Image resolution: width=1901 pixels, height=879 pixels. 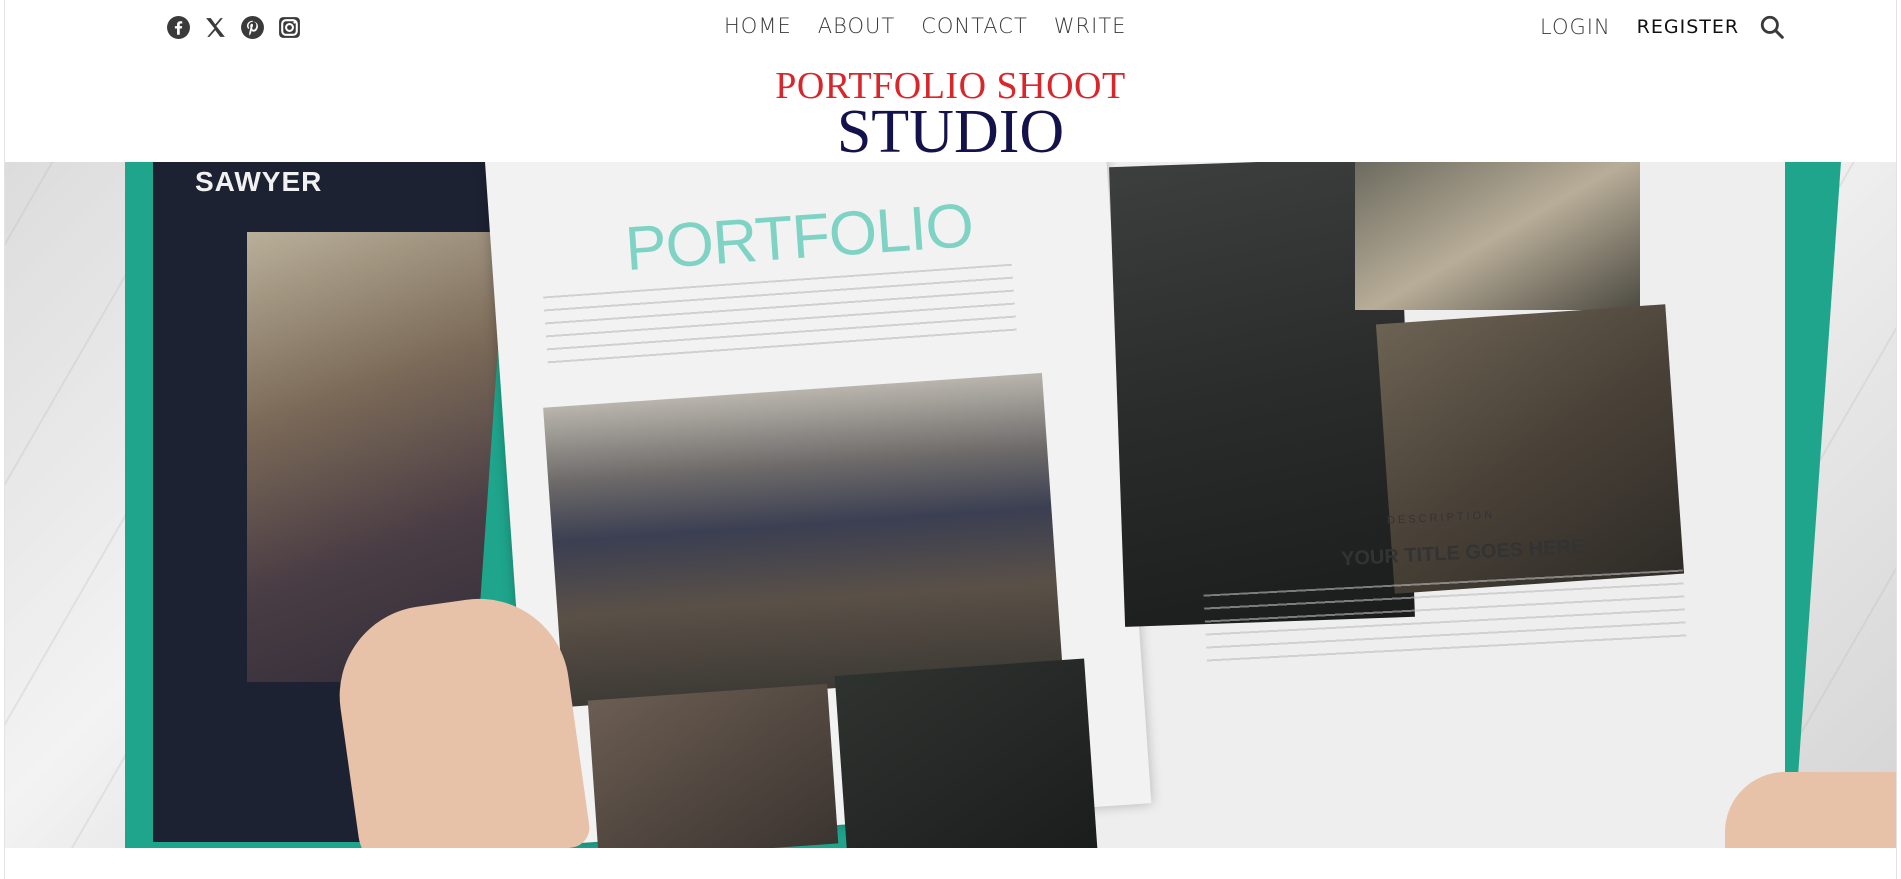 What do you see at coordinates (1688, 27) in the screenshot?
I see `register-link: REGISTER` at bounding box center [1688, 27].